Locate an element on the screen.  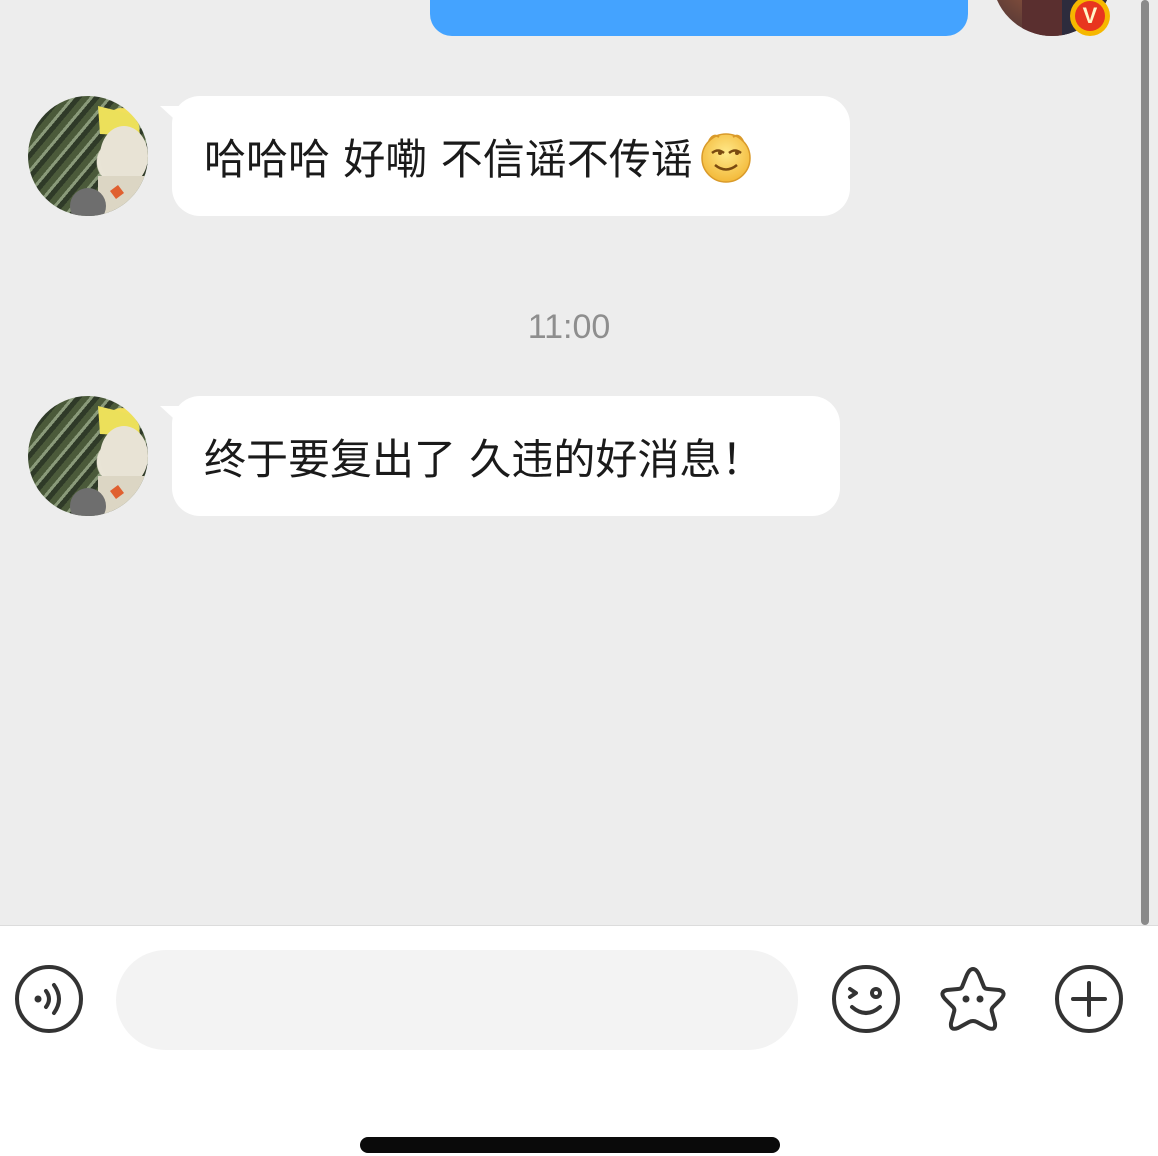
plus-icon is located at coordinates (1089, 1001).